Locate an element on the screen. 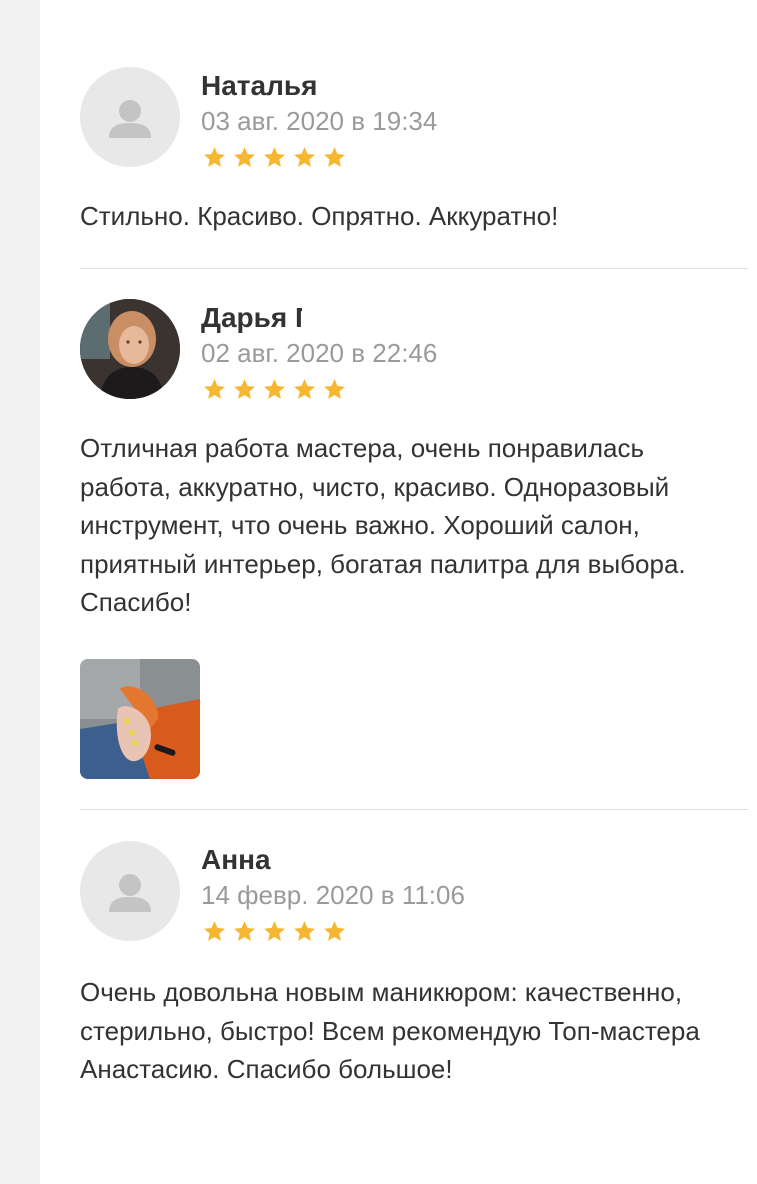 This screenshot has height=1184, width=757. name-redaction is located at coordinates (371, 862).